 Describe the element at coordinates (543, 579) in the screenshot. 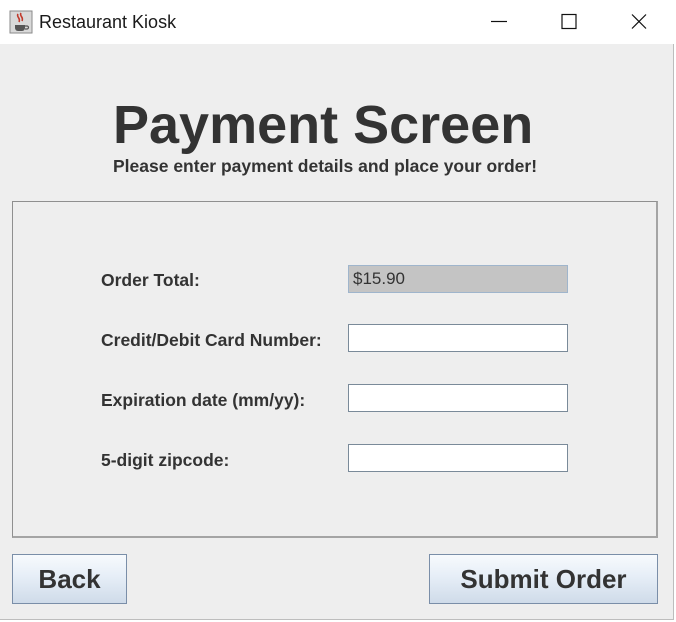

I see `submit-order-button: Submit Order` at that location.